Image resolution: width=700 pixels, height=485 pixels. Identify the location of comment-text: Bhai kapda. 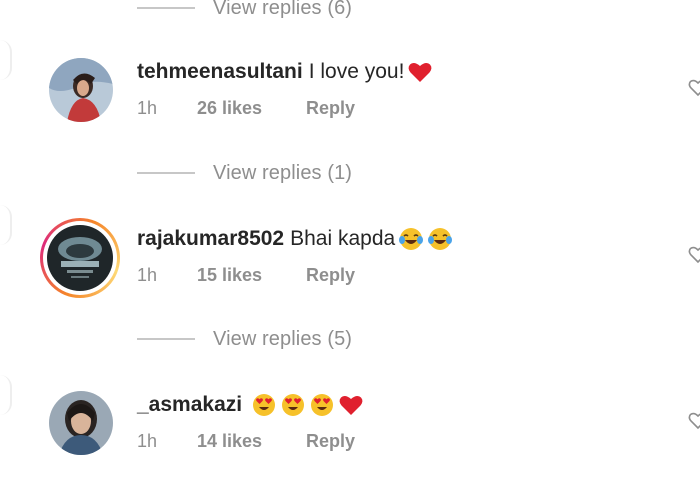
(343, 238).